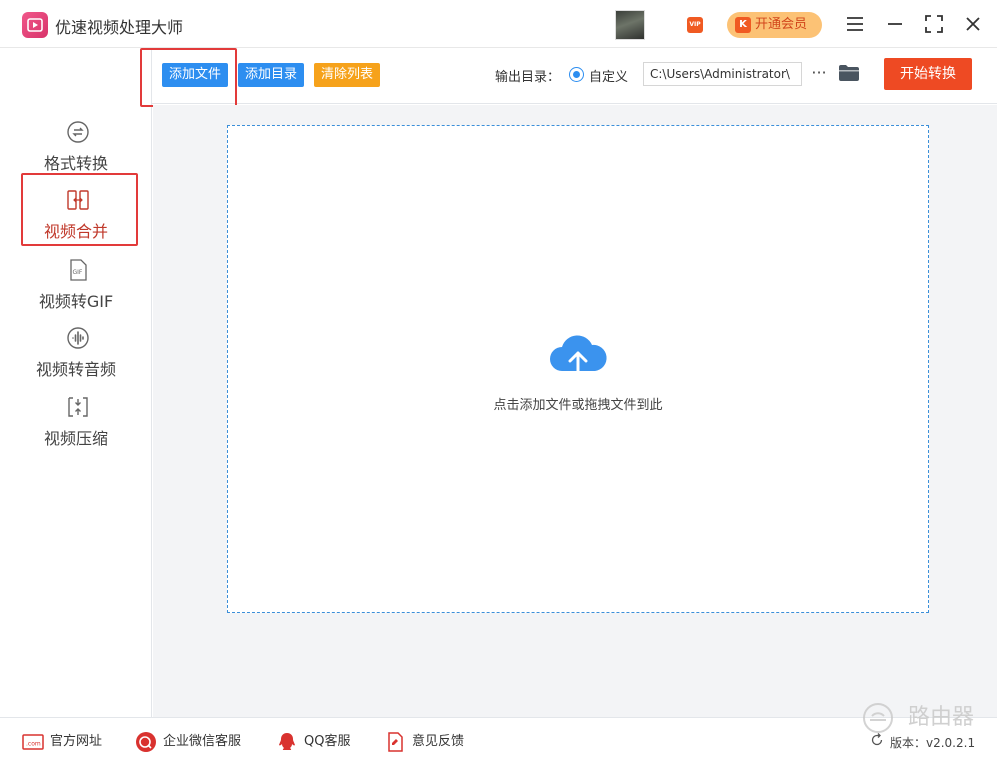 This screenshot has width=997, height=765. I want to click on minimize-icon, so click(895, 24).